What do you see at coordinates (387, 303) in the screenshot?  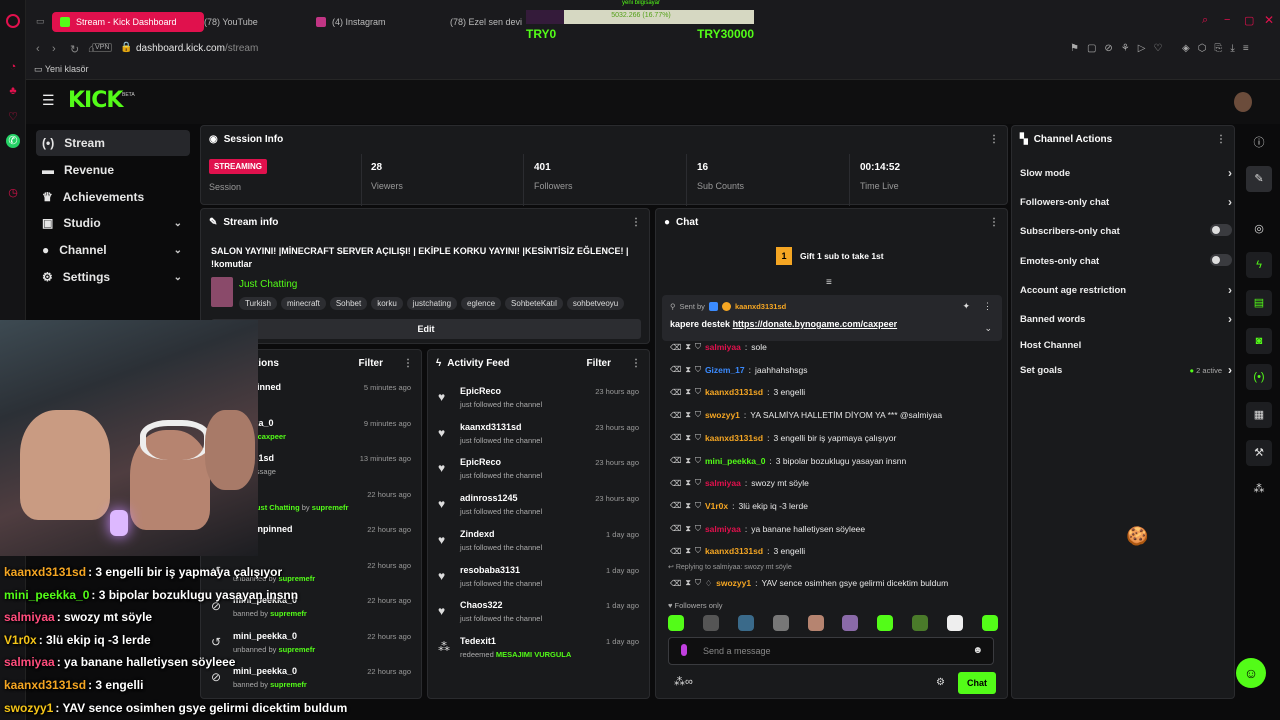 I see `tag: korku` at bounding box center [387, 303].